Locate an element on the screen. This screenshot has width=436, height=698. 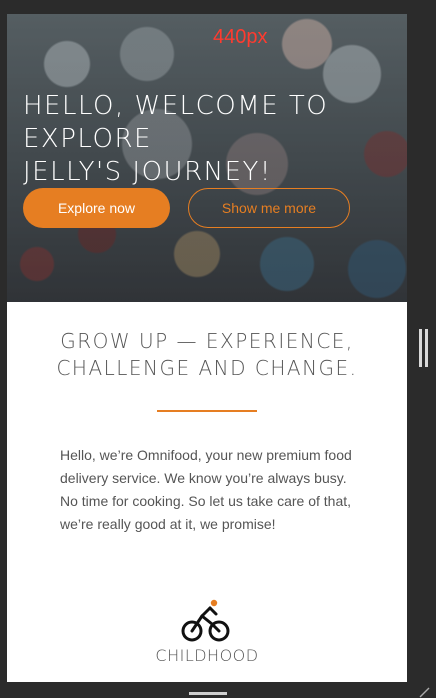
section-title-line: GROW UP — EXPERIENCE, is located at coordinates (207, 341).